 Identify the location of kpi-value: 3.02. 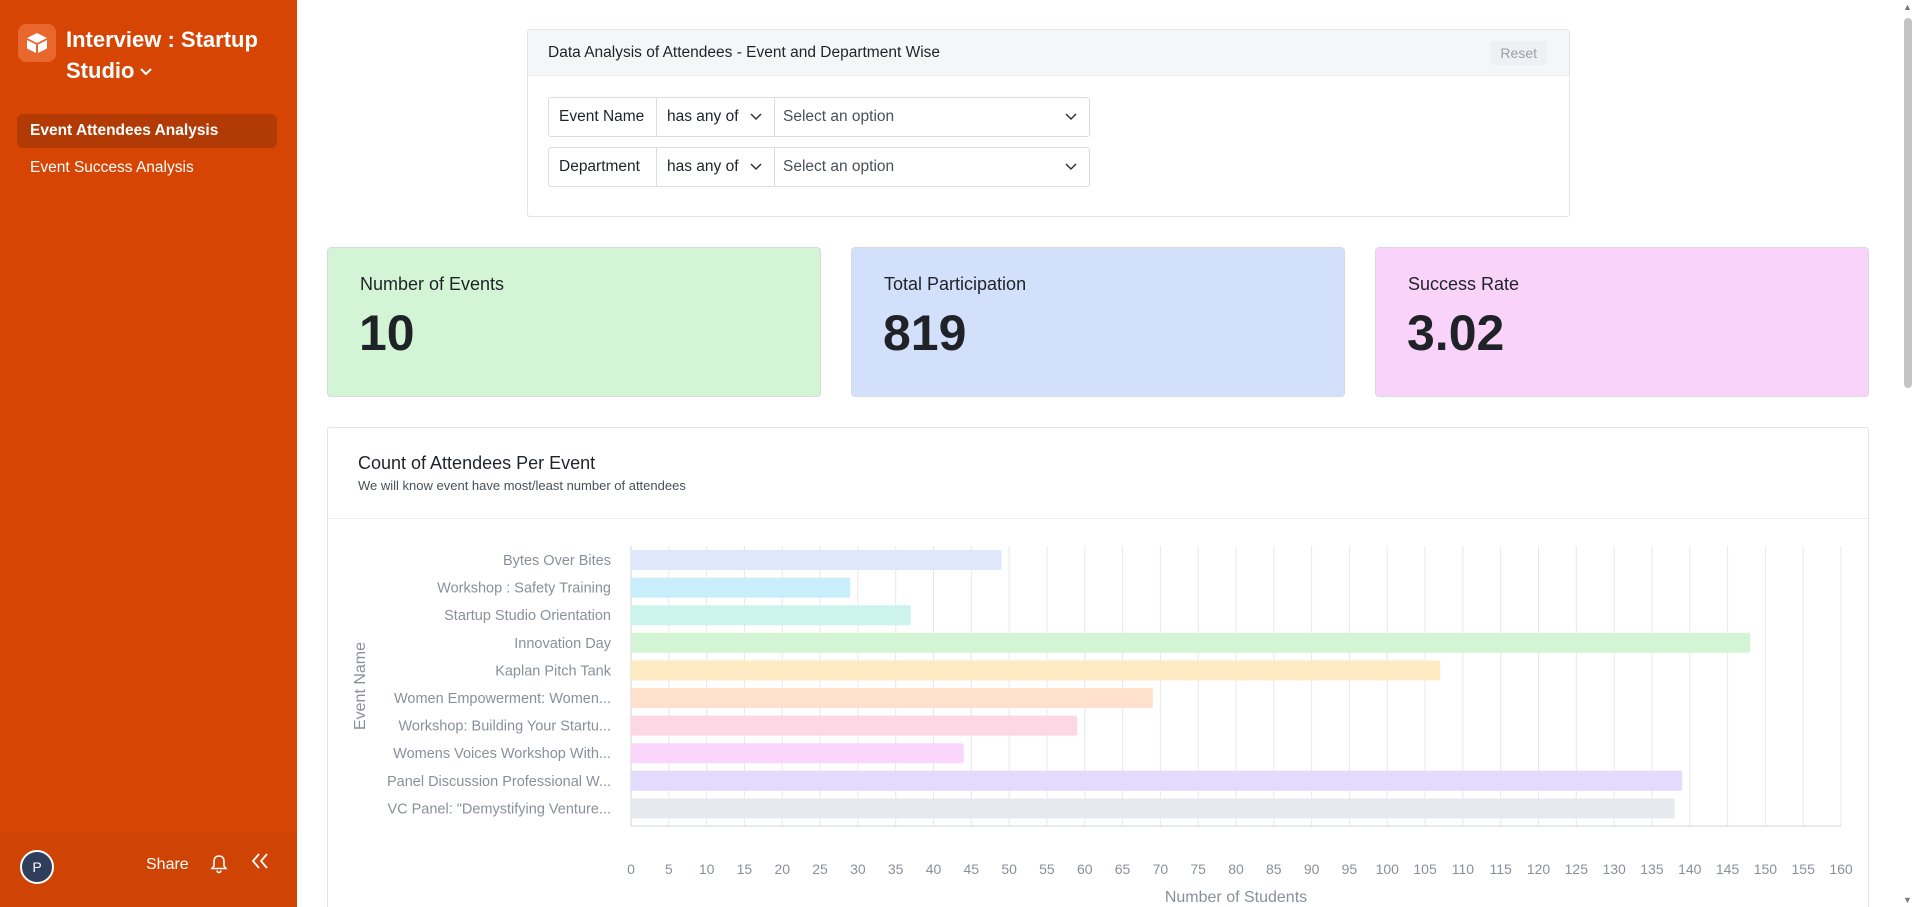
(1456, 333).